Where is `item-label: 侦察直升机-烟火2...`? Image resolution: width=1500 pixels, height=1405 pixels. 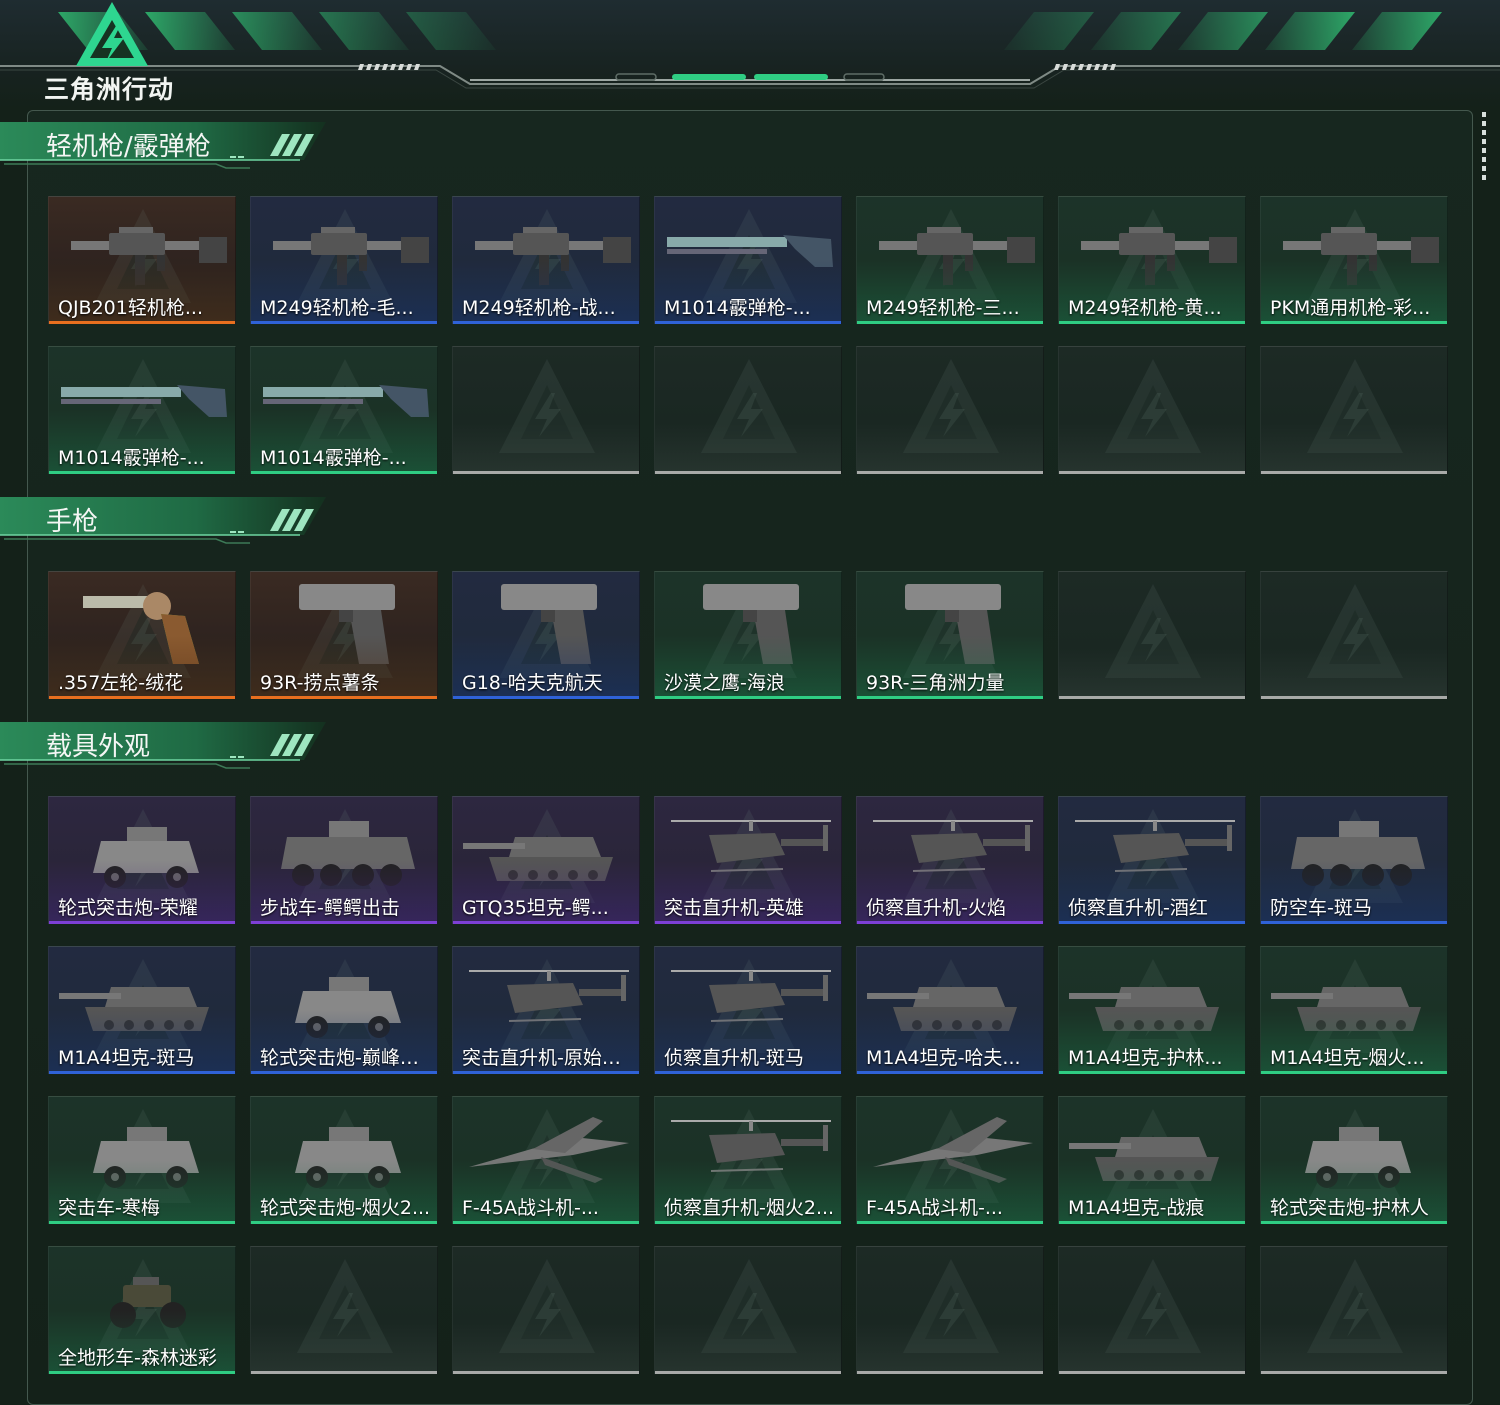
item-label: 侦察直升机-烟火2... is located at coordinates (749, 1208).